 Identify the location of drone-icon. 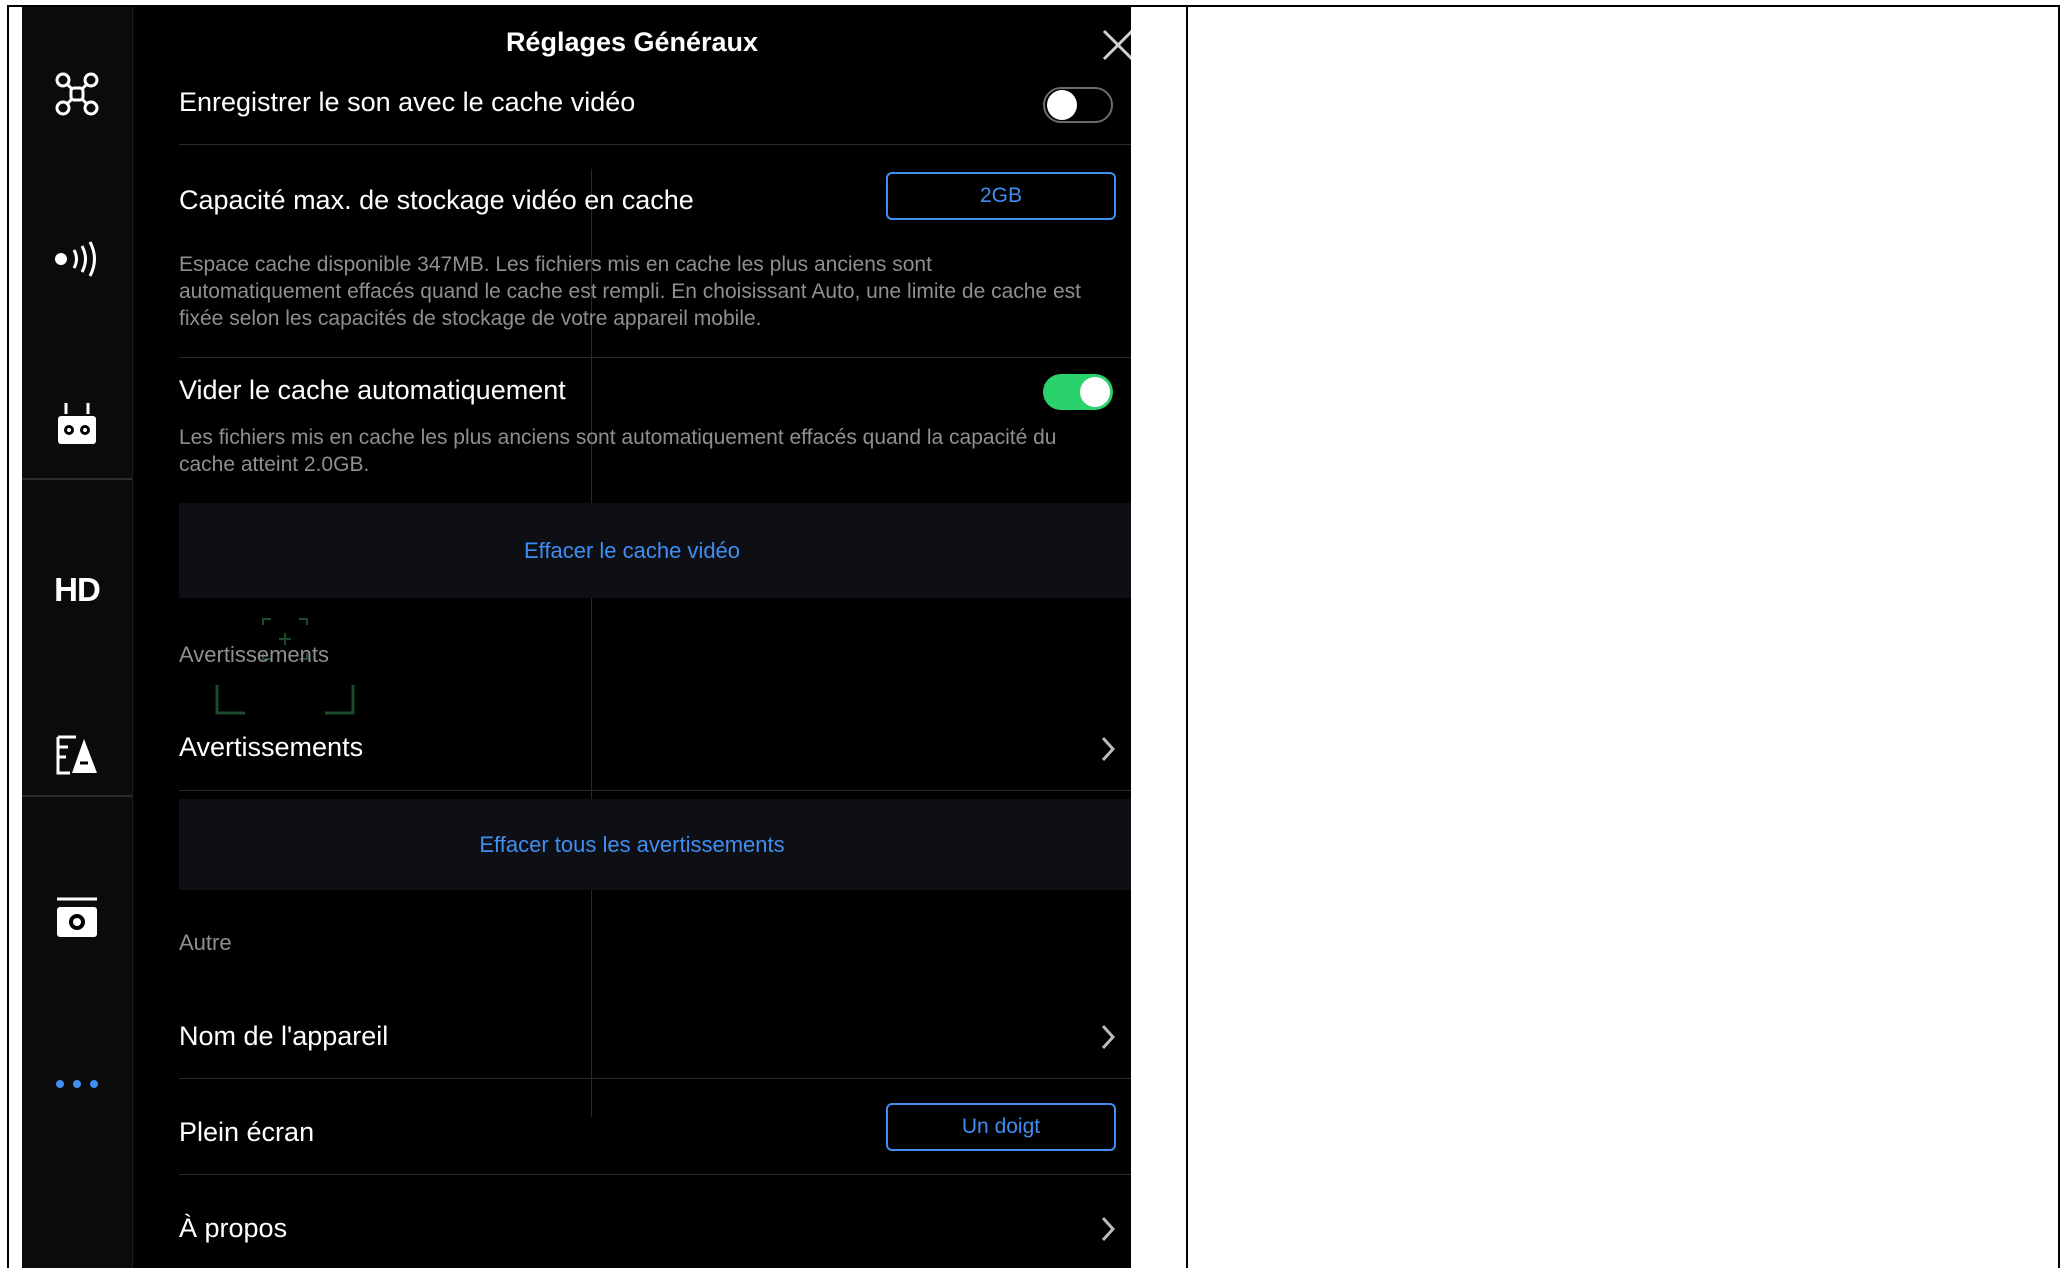
(77, 94).